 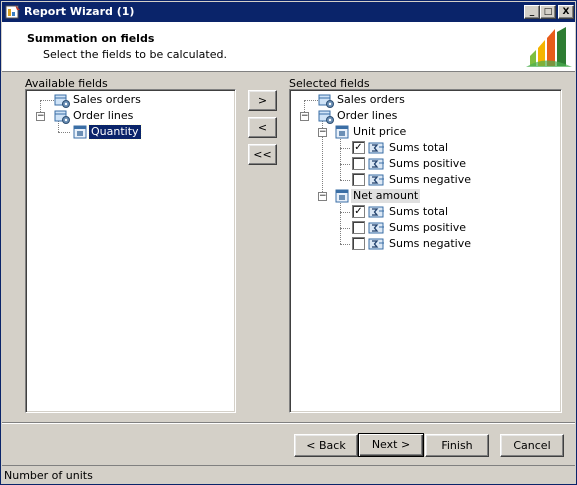 I want to click on footer-separator, so click(x=288, y=423).